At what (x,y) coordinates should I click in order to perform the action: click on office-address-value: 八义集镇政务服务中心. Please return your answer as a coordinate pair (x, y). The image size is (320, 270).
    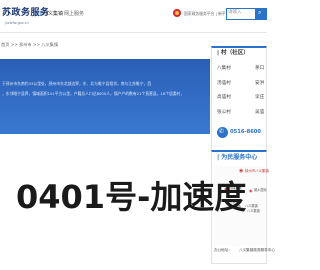
    Looking at the image, I should click on (257, 250).